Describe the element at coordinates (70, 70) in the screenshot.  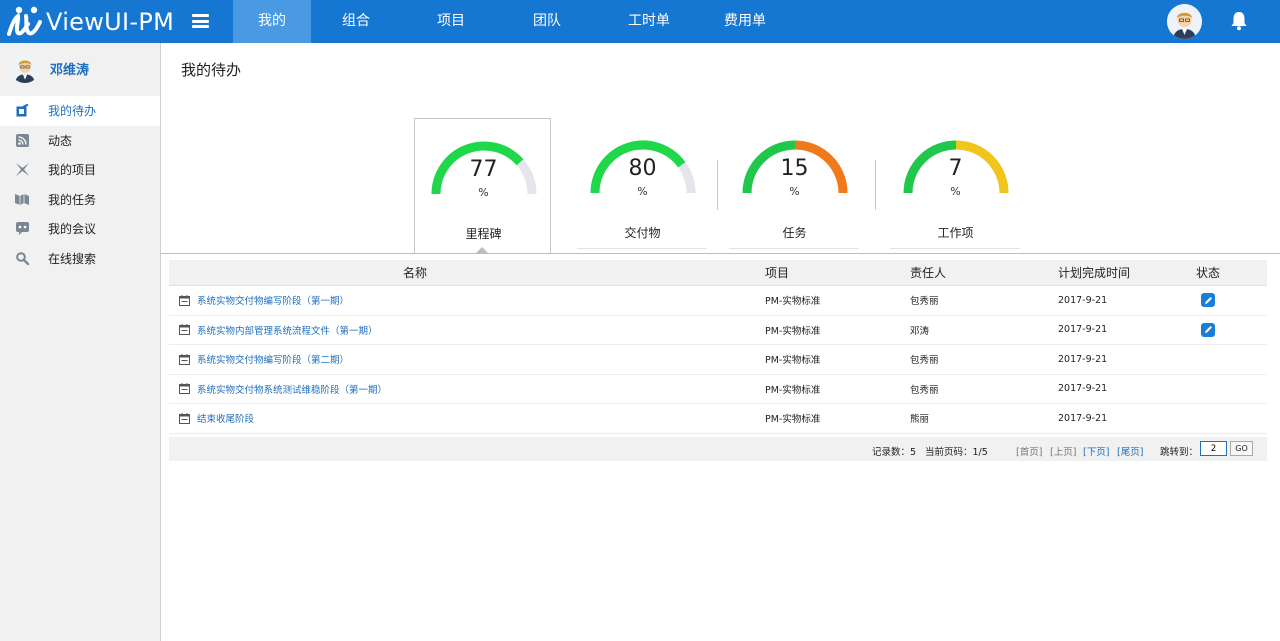
I see `user-name: 邓维涛` at that location.